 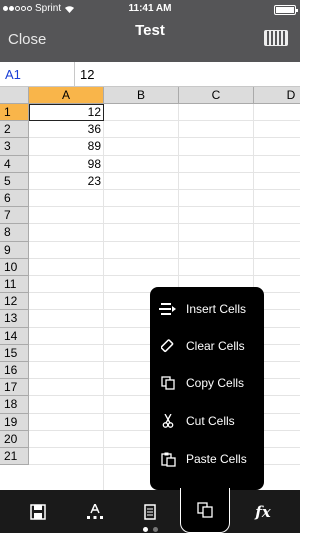 What do you see at coordinates (14, 233) in the screenshot?
I see `row-header-8: 8` at bounding box center [14, 233].